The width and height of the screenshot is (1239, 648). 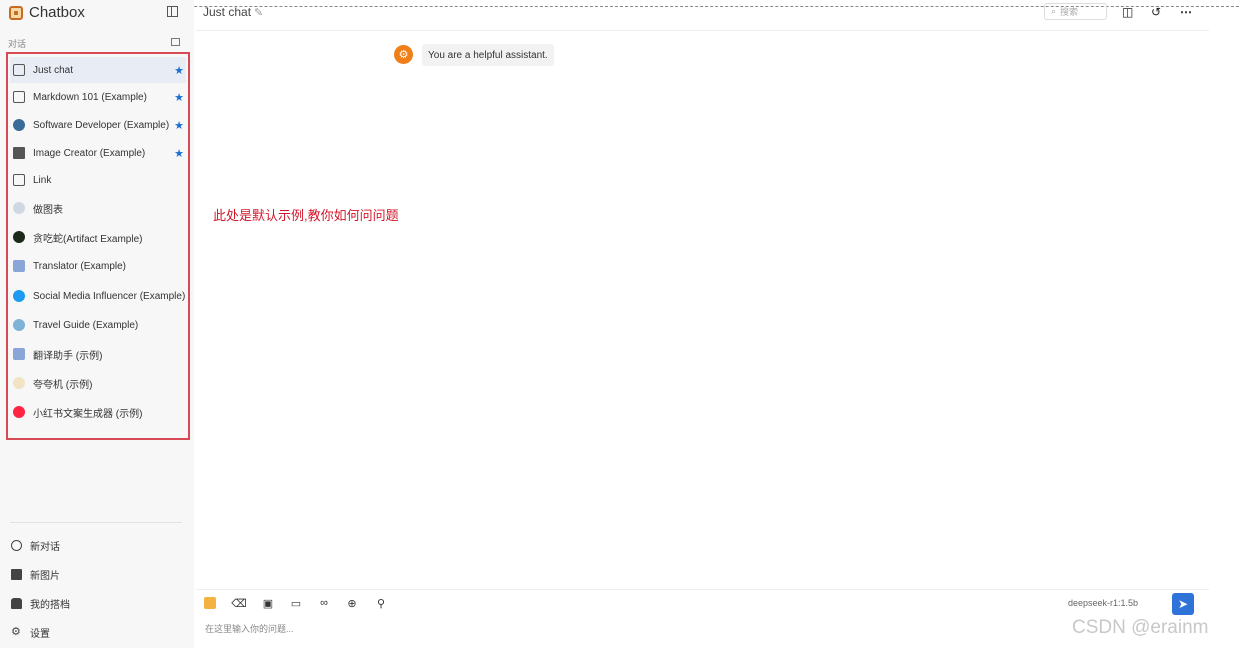 What do you see at coordinates (63, 385) in the screenshot?
I see `session-label: 夸夸机 (示例)` at bounding box center [63, 385].